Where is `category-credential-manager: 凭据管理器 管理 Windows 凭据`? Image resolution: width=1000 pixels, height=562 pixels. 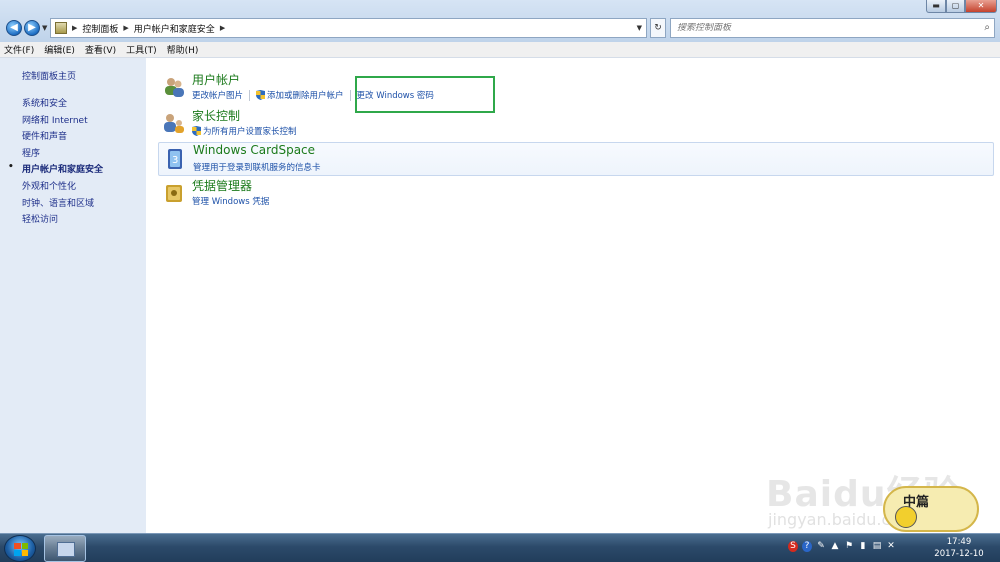
category-credential-manager: 凭据管理器 管理 Windows 凭据 is located at coordinates (576, 194).